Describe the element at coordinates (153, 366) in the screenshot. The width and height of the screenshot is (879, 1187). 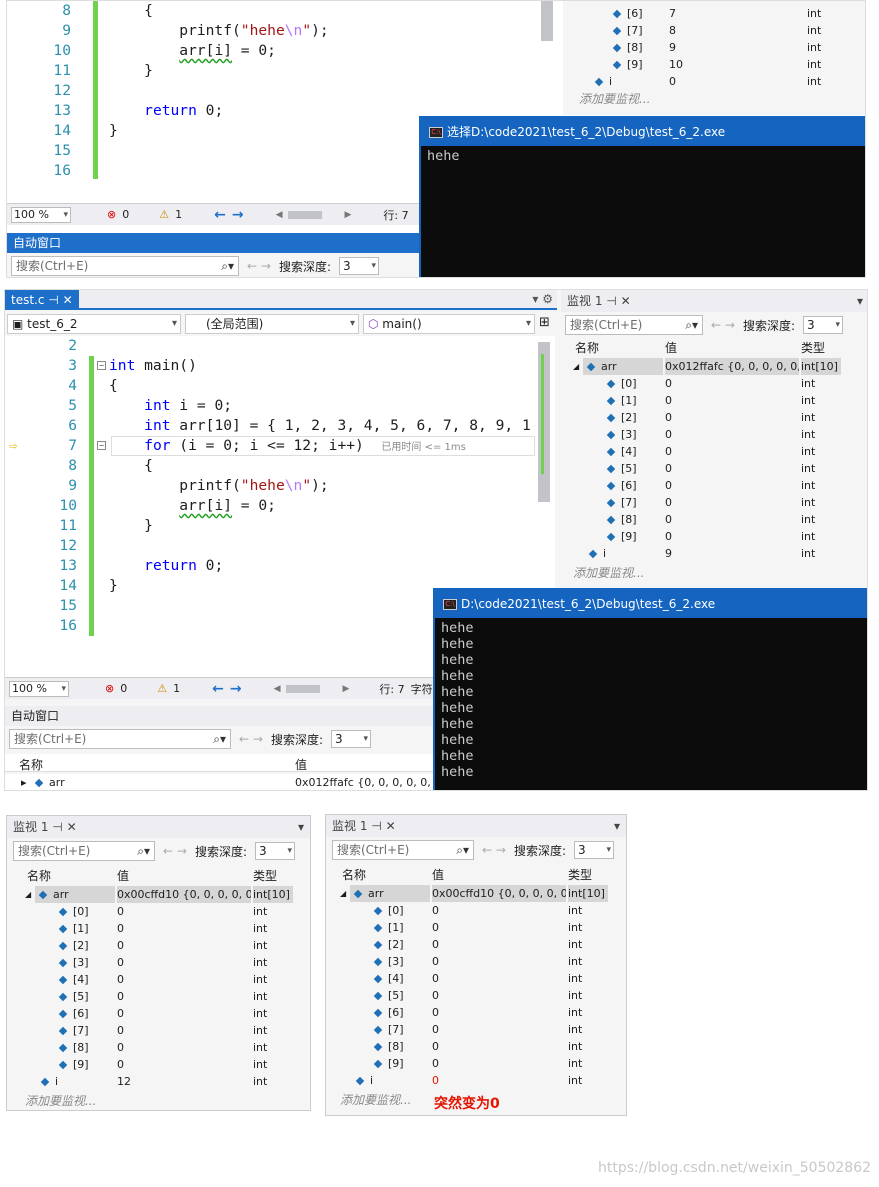
I see `code-line: int main()` at that location.